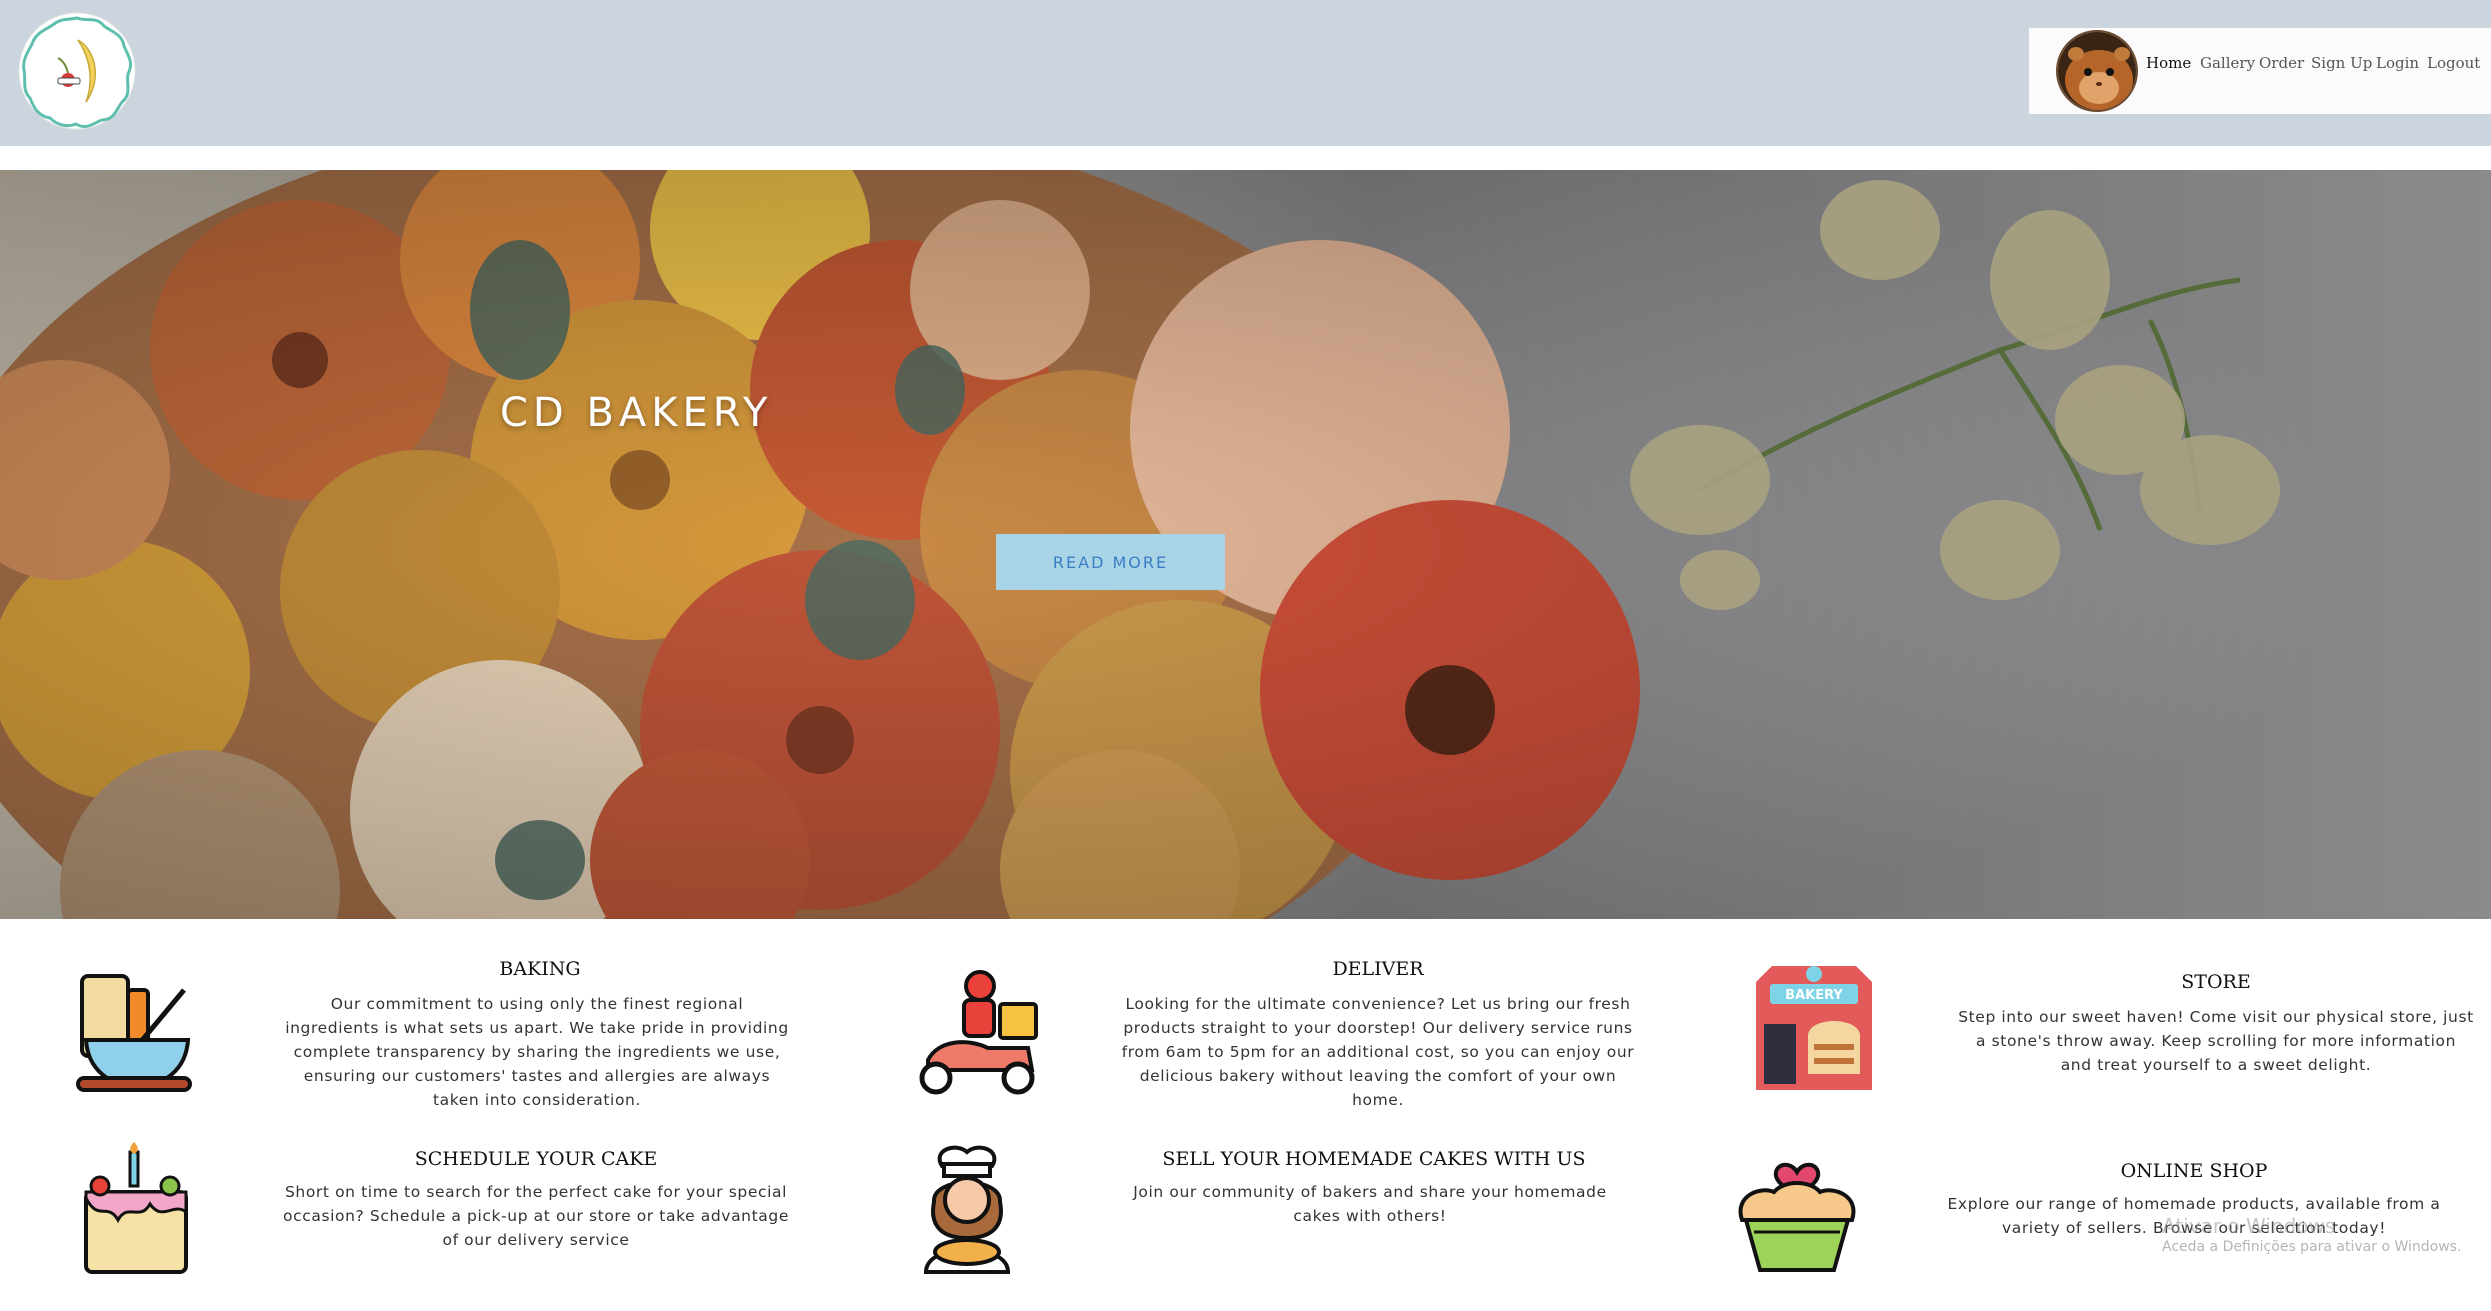  What do you see at coordinates (2453, 63) in the screenshot?
I see `nav-logout-link: Logout` at bounding box center [2453, 63].